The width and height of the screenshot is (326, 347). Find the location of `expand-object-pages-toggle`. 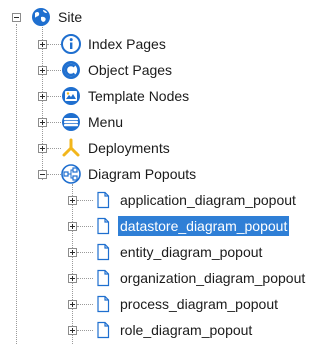

expand-object-pages-toggle is located at coordinates (42, 70).